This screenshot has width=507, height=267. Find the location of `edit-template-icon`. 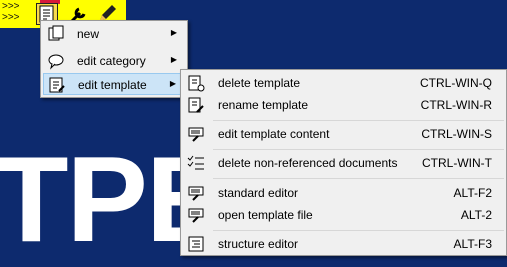

edit-template-icon is located at coordinates (57, 85).